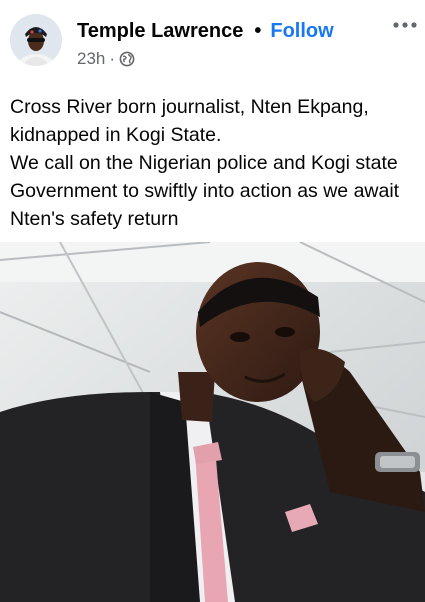 The height and width of the screenshot is (602, 425). I want to click on more-horizontal-icon, so click(405, 28).